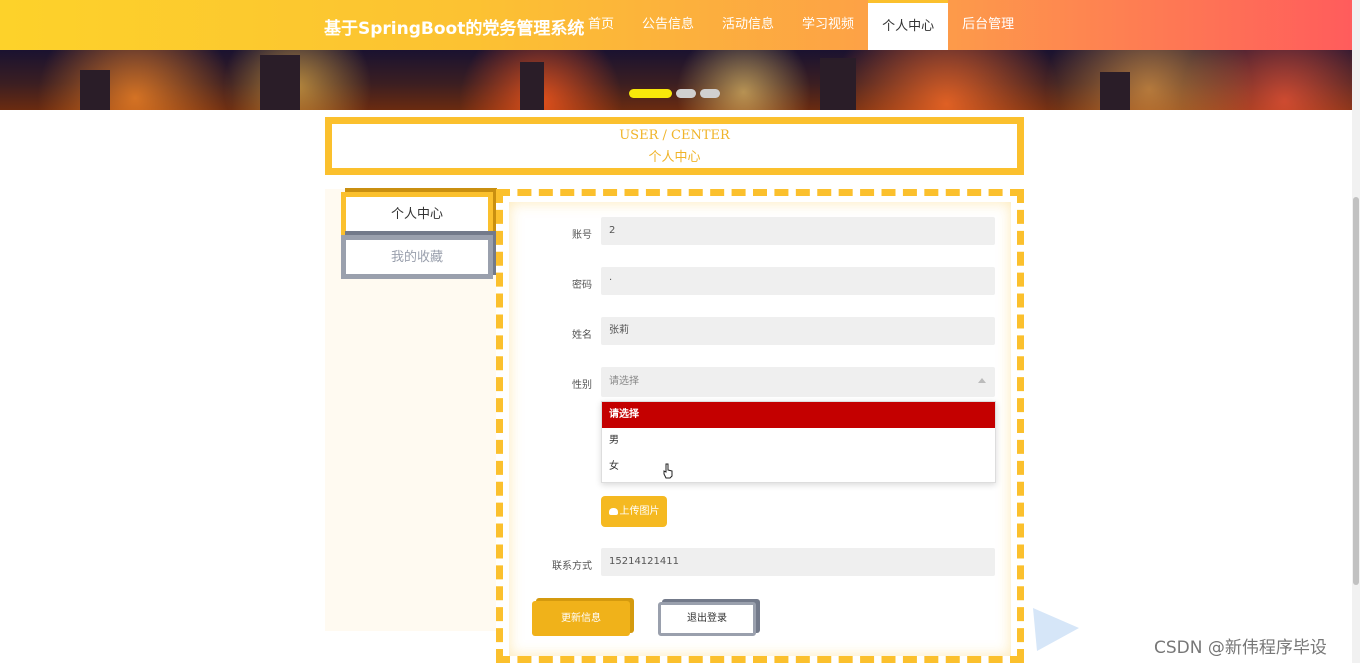 This screenshot has width=1360, height=663. Describe the element at coordinates (798, 231) in the screenshot. I see `account-input: 2` at that location.